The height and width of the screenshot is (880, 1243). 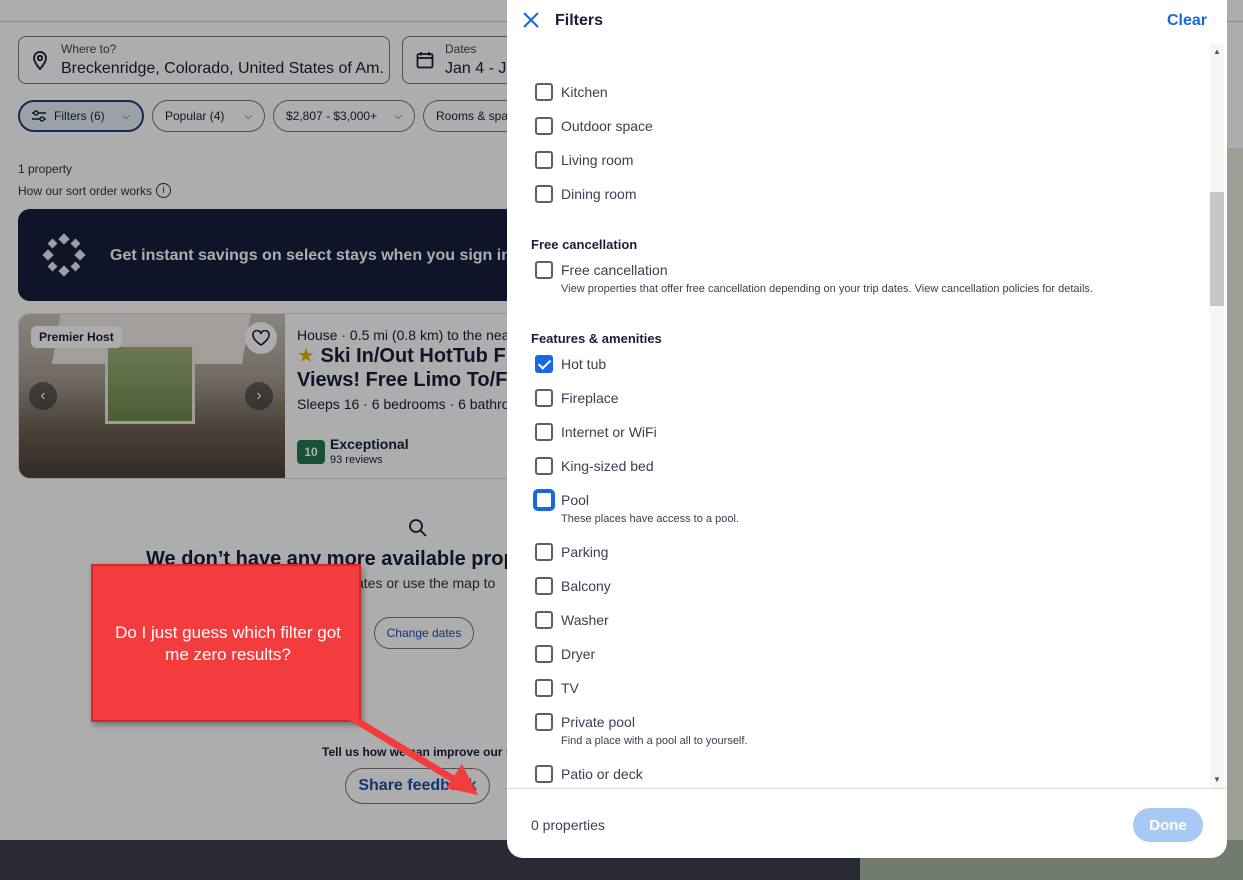 I want to click on filter-option-living-room: Living room, so click(x=584, y=160).